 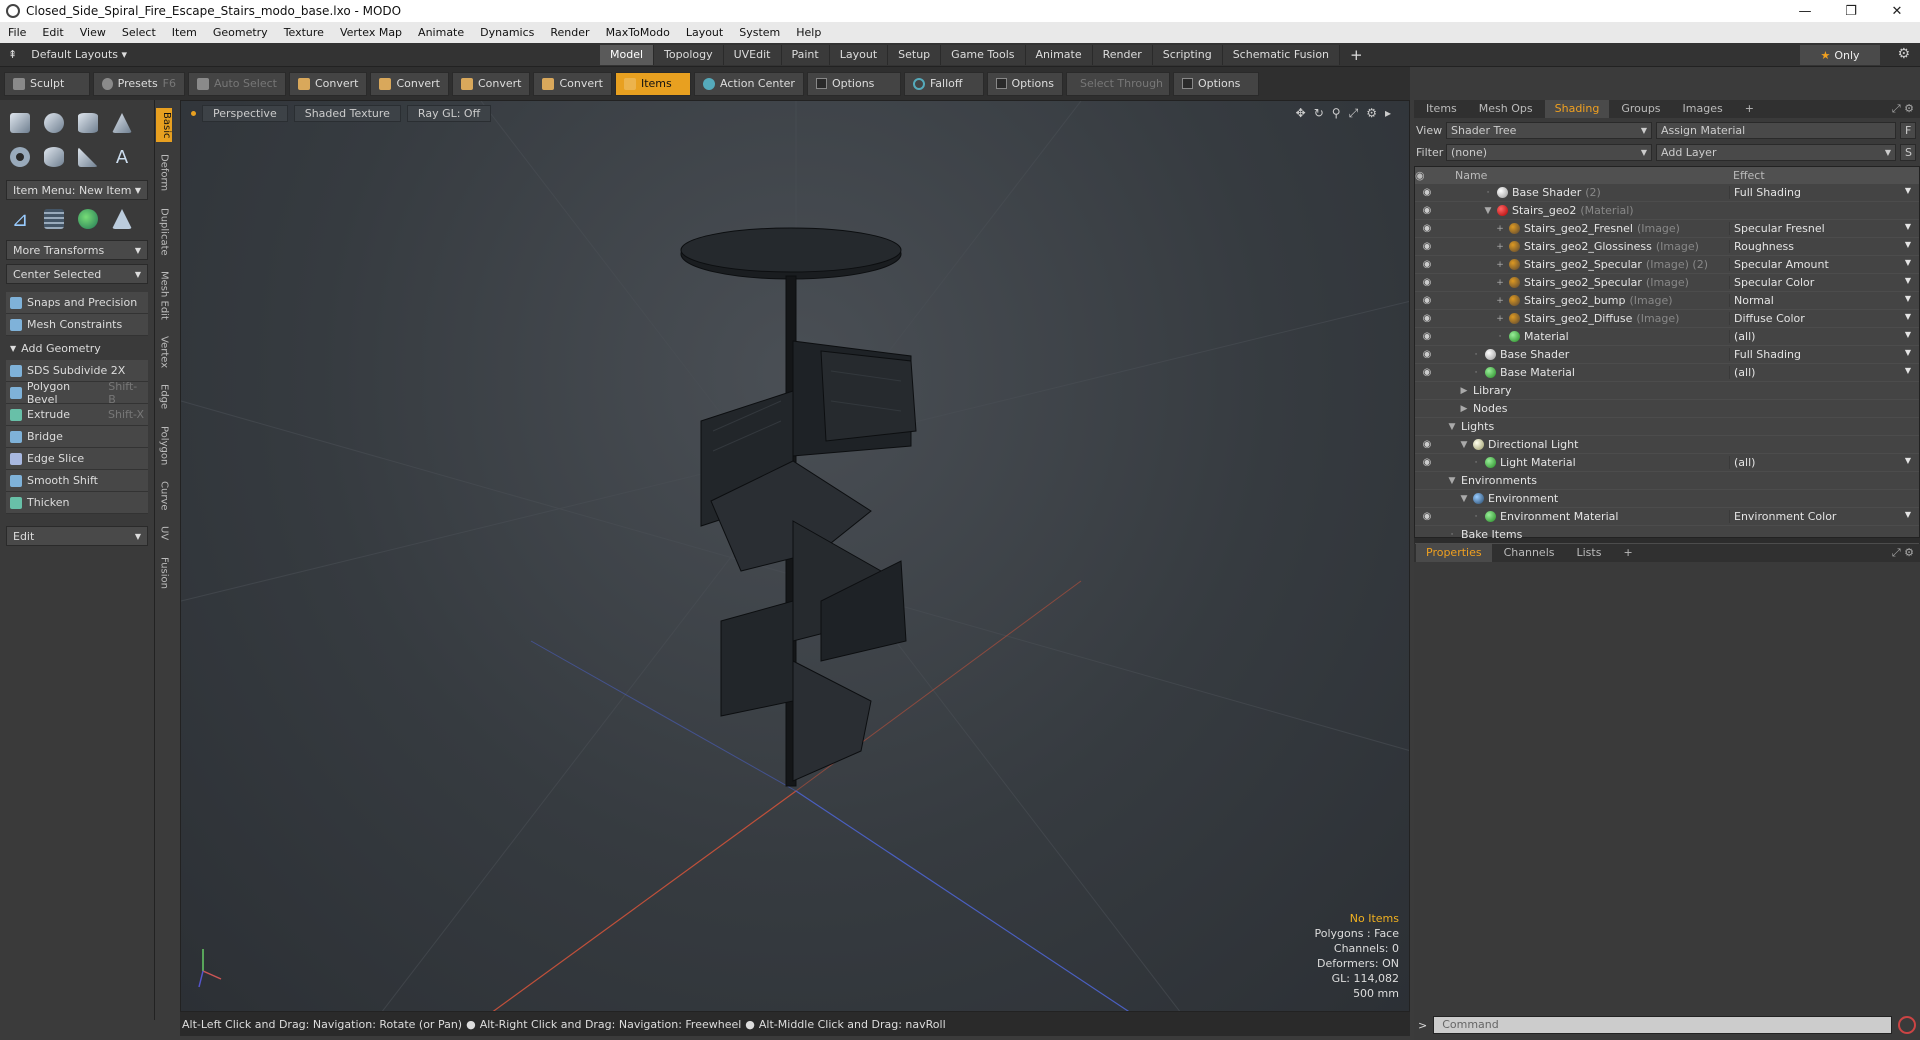 I want to click on panel-tab-images: Images, so click(x=1703, y=109).